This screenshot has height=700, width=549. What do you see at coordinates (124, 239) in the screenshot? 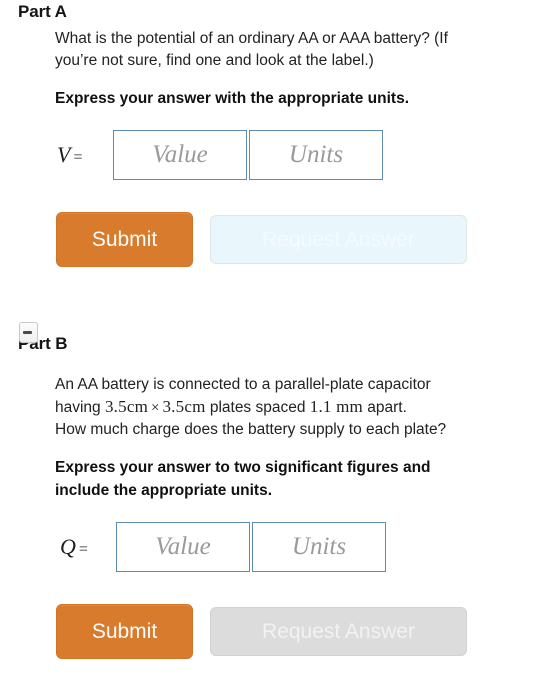
I see `part-a-submit-button: Submit` at bounding box center [124, 239].